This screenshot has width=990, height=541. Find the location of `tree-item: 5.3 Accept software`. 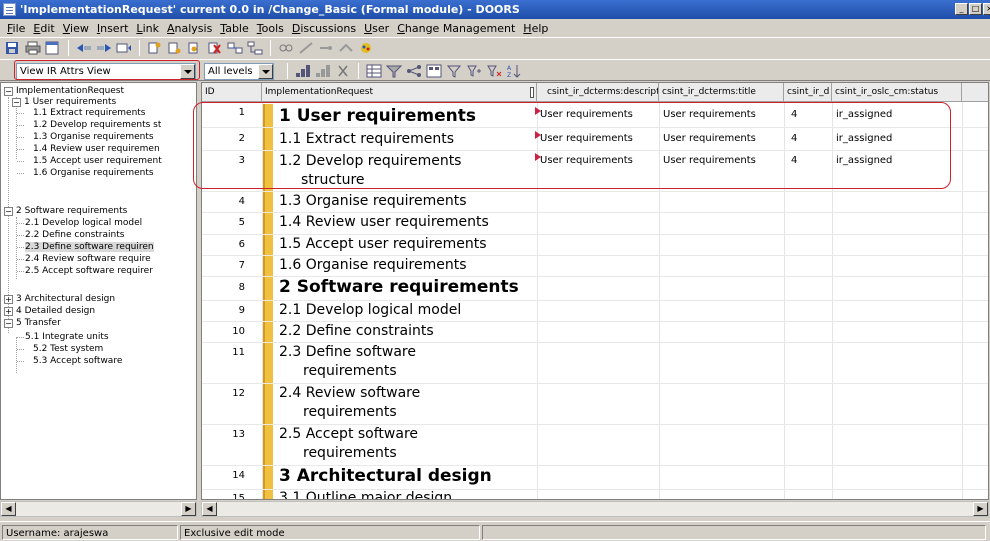

tree-item: 5.3 Accept software is located at coordinates (77, 361).